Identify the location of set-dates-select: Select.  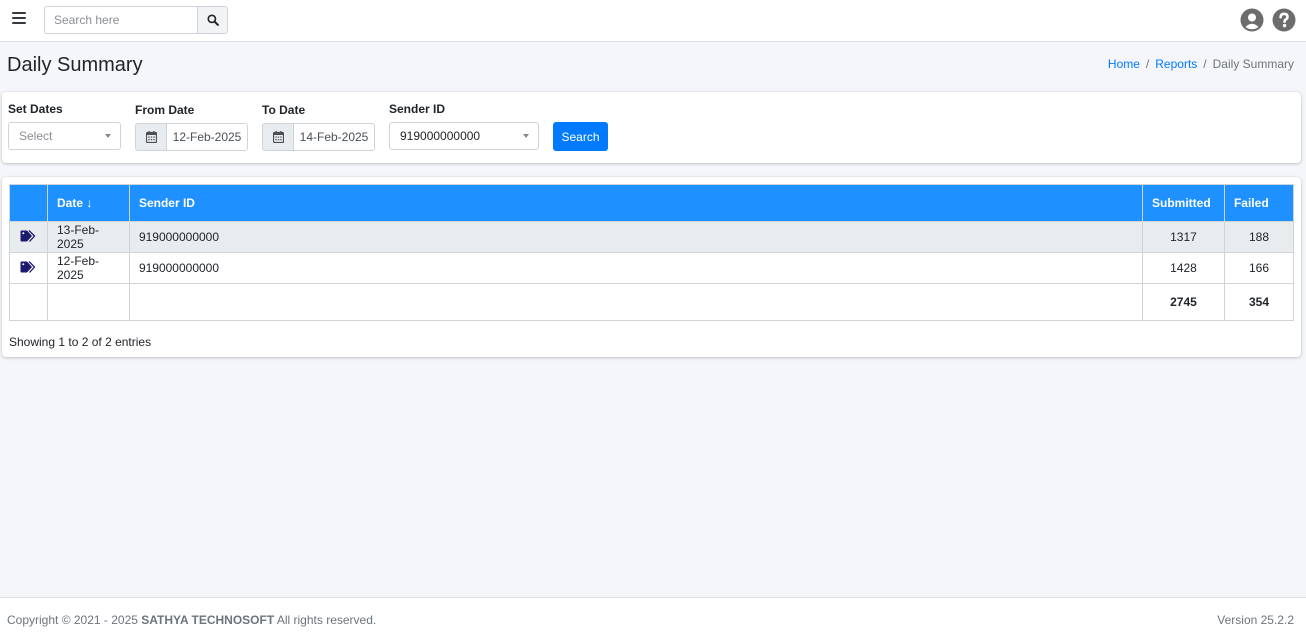
(64, 136).